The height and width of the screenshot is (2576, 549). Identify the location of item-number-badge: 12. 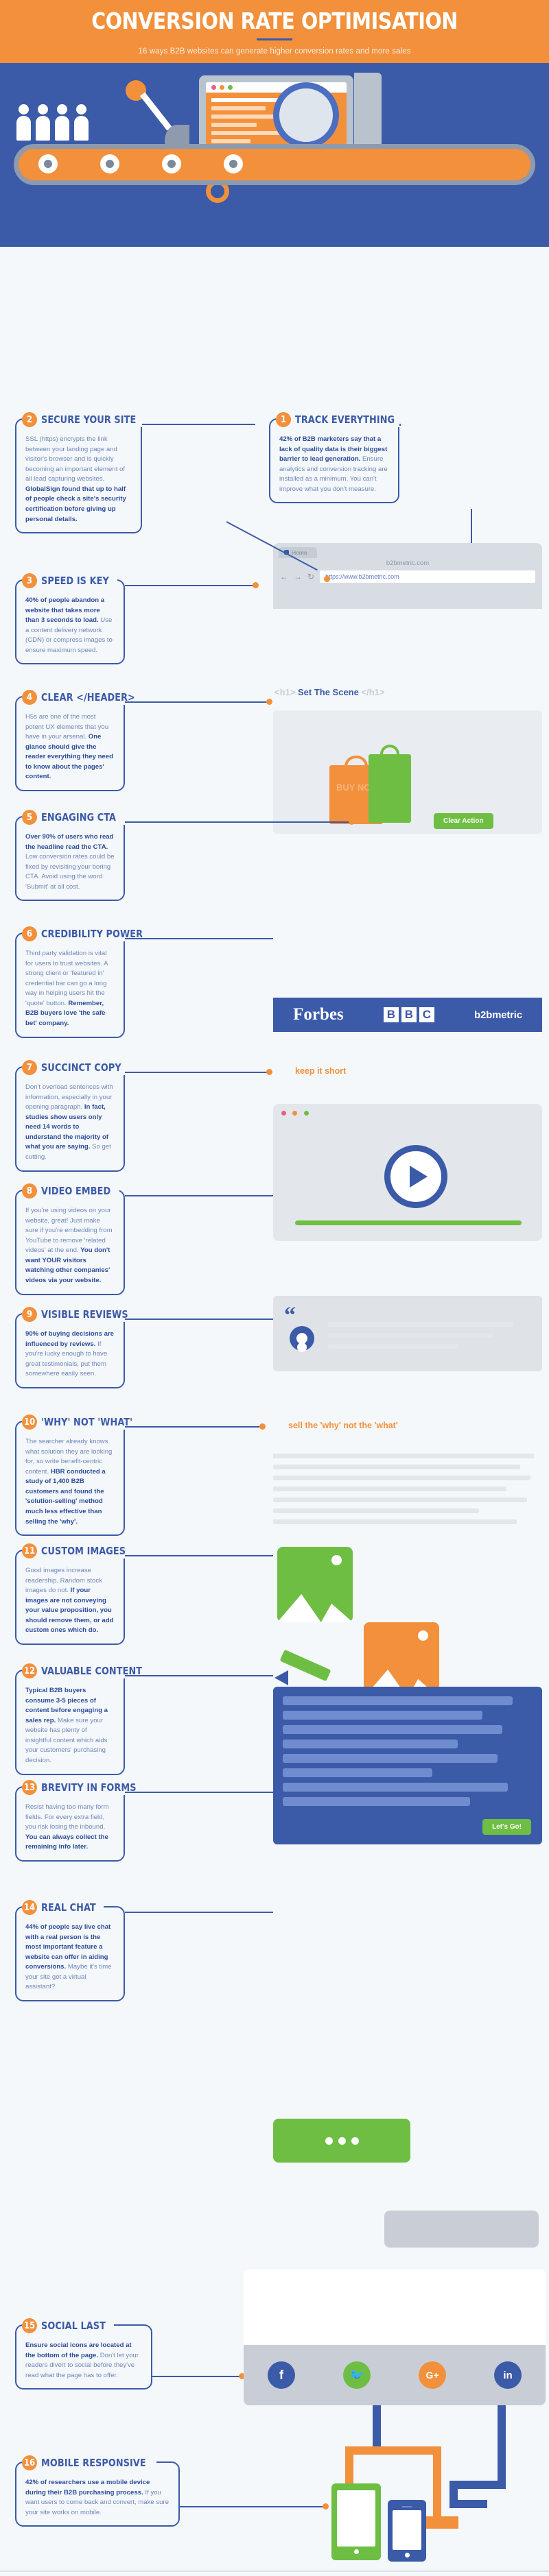
(29, 1671).